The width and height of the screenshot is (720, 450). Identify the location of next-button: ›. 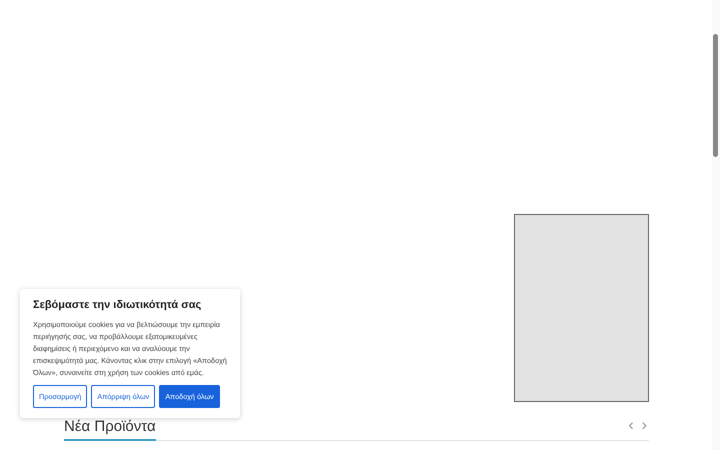
(644, 426).